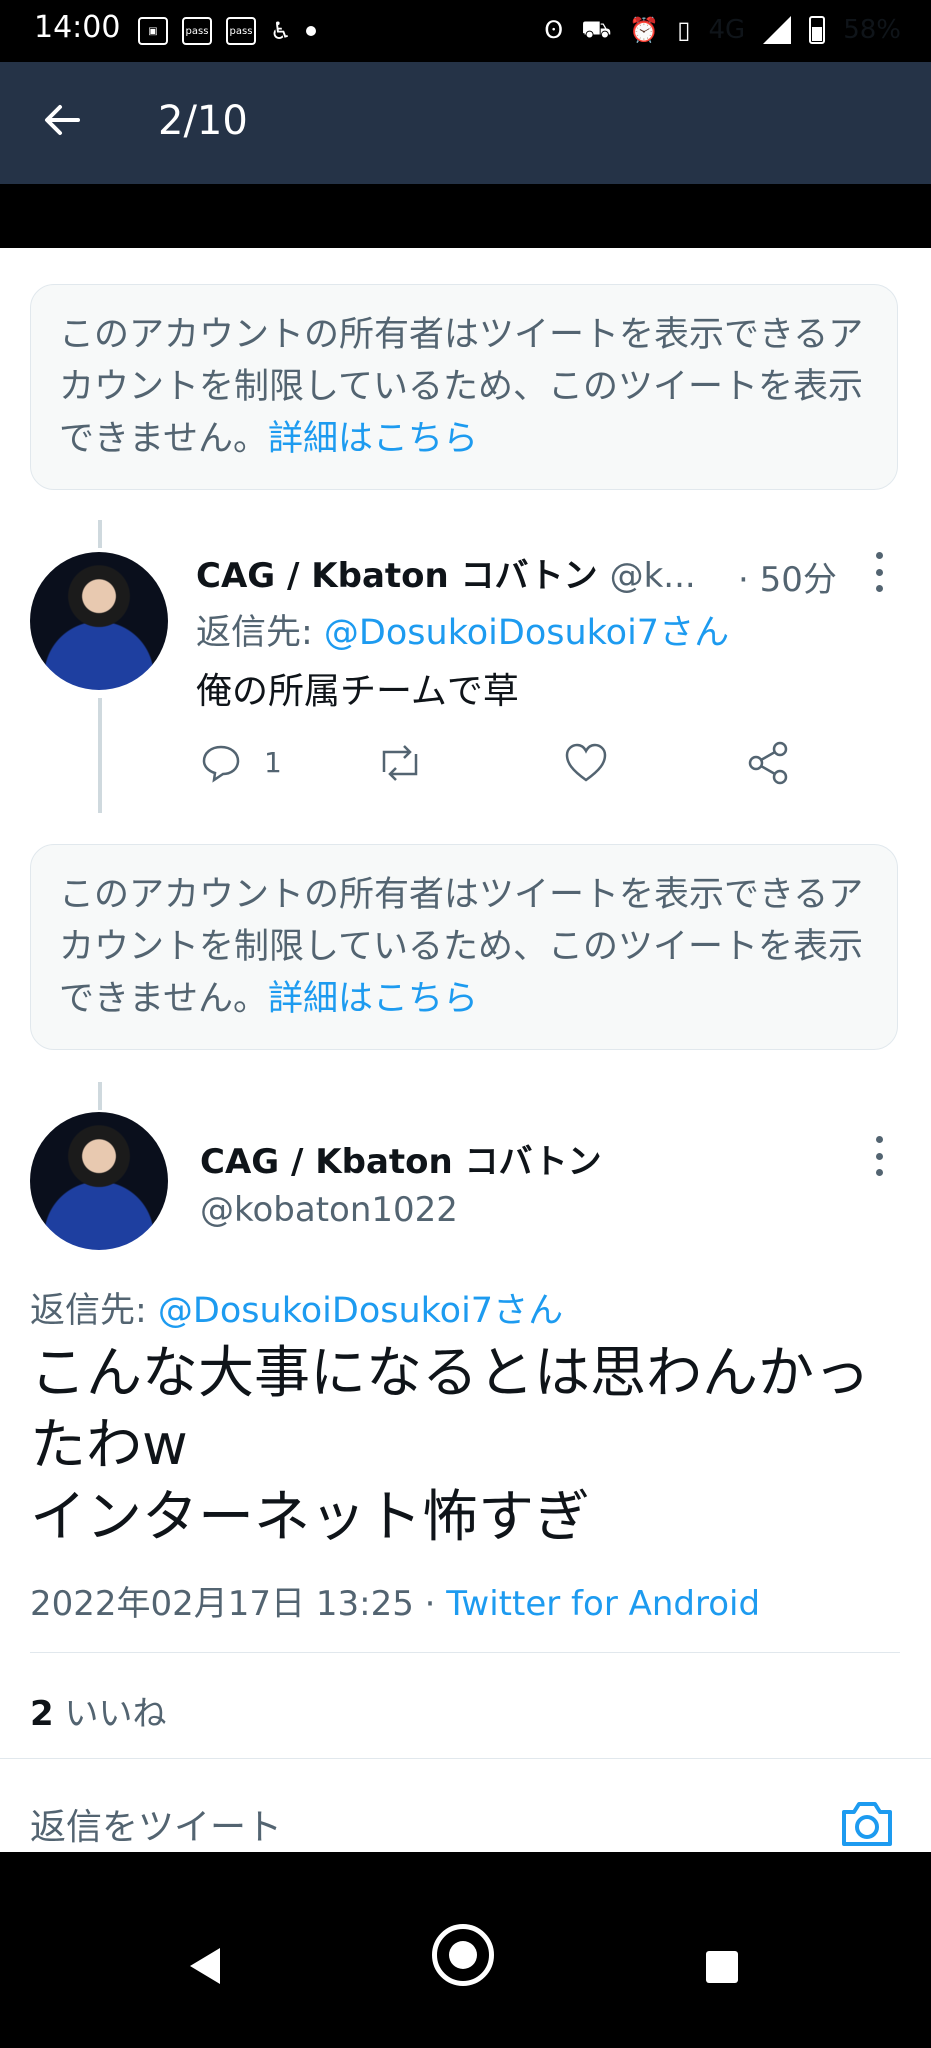 This screenshot has height=2048, width=931. I want to click on likes-stat: 2 いいね, so click(98, 1710).